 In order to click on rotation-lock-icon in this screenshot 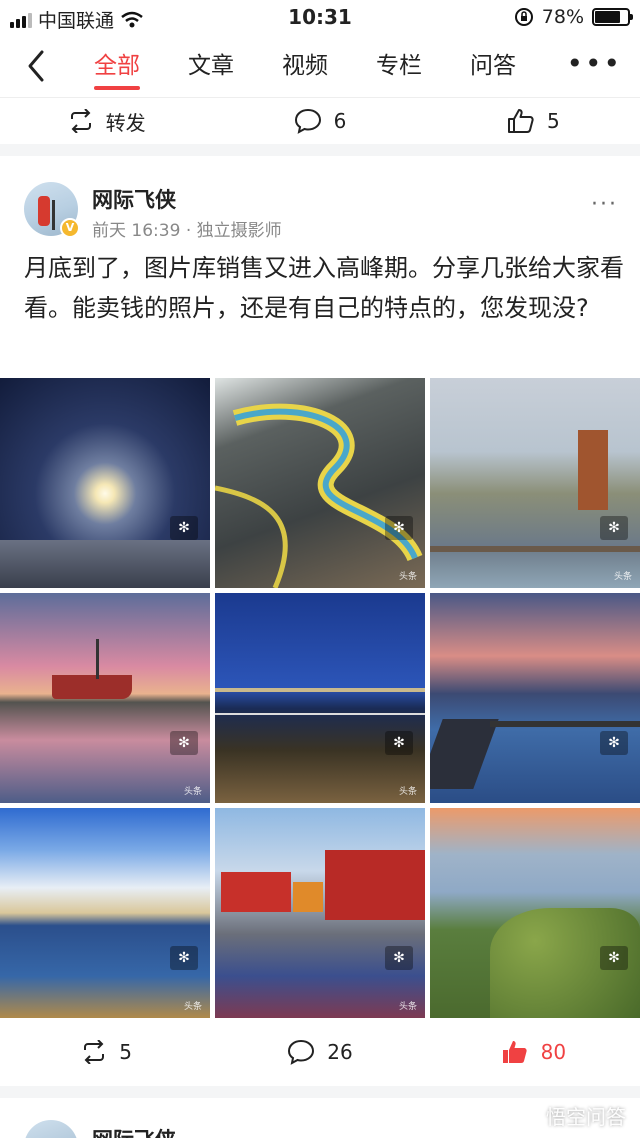, I will do `click(524, 17)`.